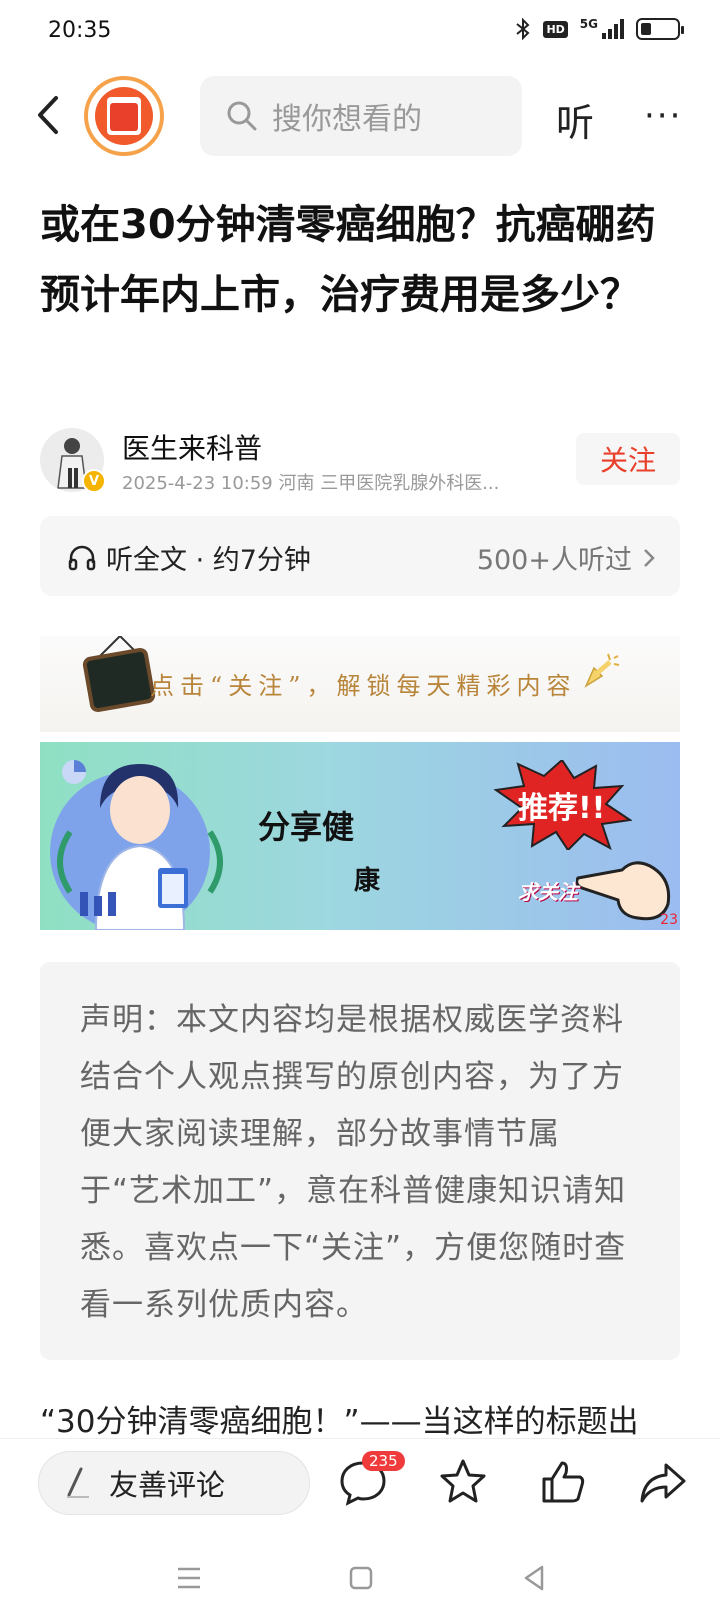 The image size is (720, 1612). I want to click on hd-icon: HD, so click(555, 29).